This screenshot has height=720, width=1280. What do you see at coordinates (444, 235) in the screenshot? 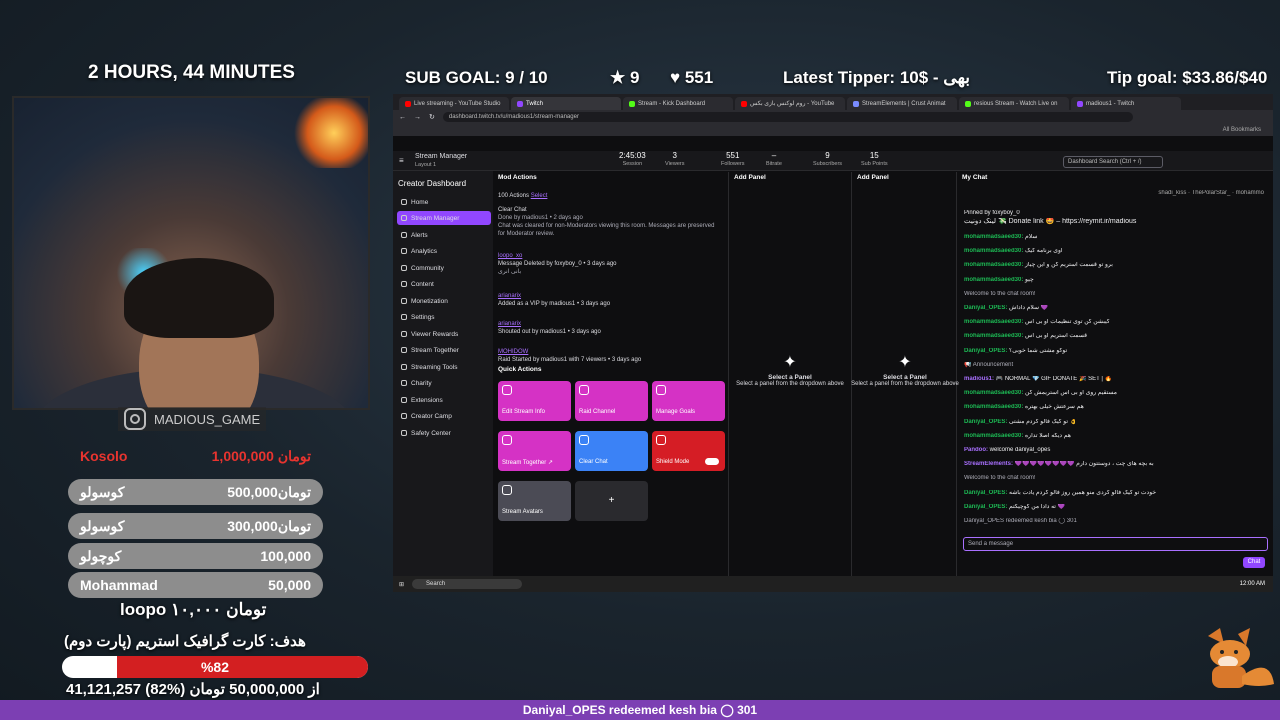
I see `sidebar-item-alerts: Alerts` at bounding box center [444, 235].